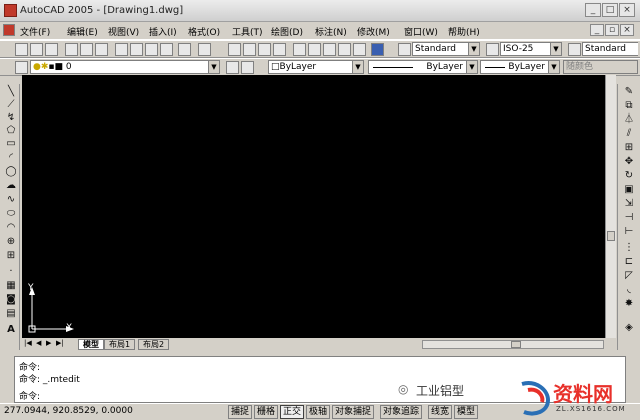 The width and height of the screenshot is (640, 420). Describe the element at coordinates (629, 189) in the screenshot. I see `scale-icon: ▣` at that location.